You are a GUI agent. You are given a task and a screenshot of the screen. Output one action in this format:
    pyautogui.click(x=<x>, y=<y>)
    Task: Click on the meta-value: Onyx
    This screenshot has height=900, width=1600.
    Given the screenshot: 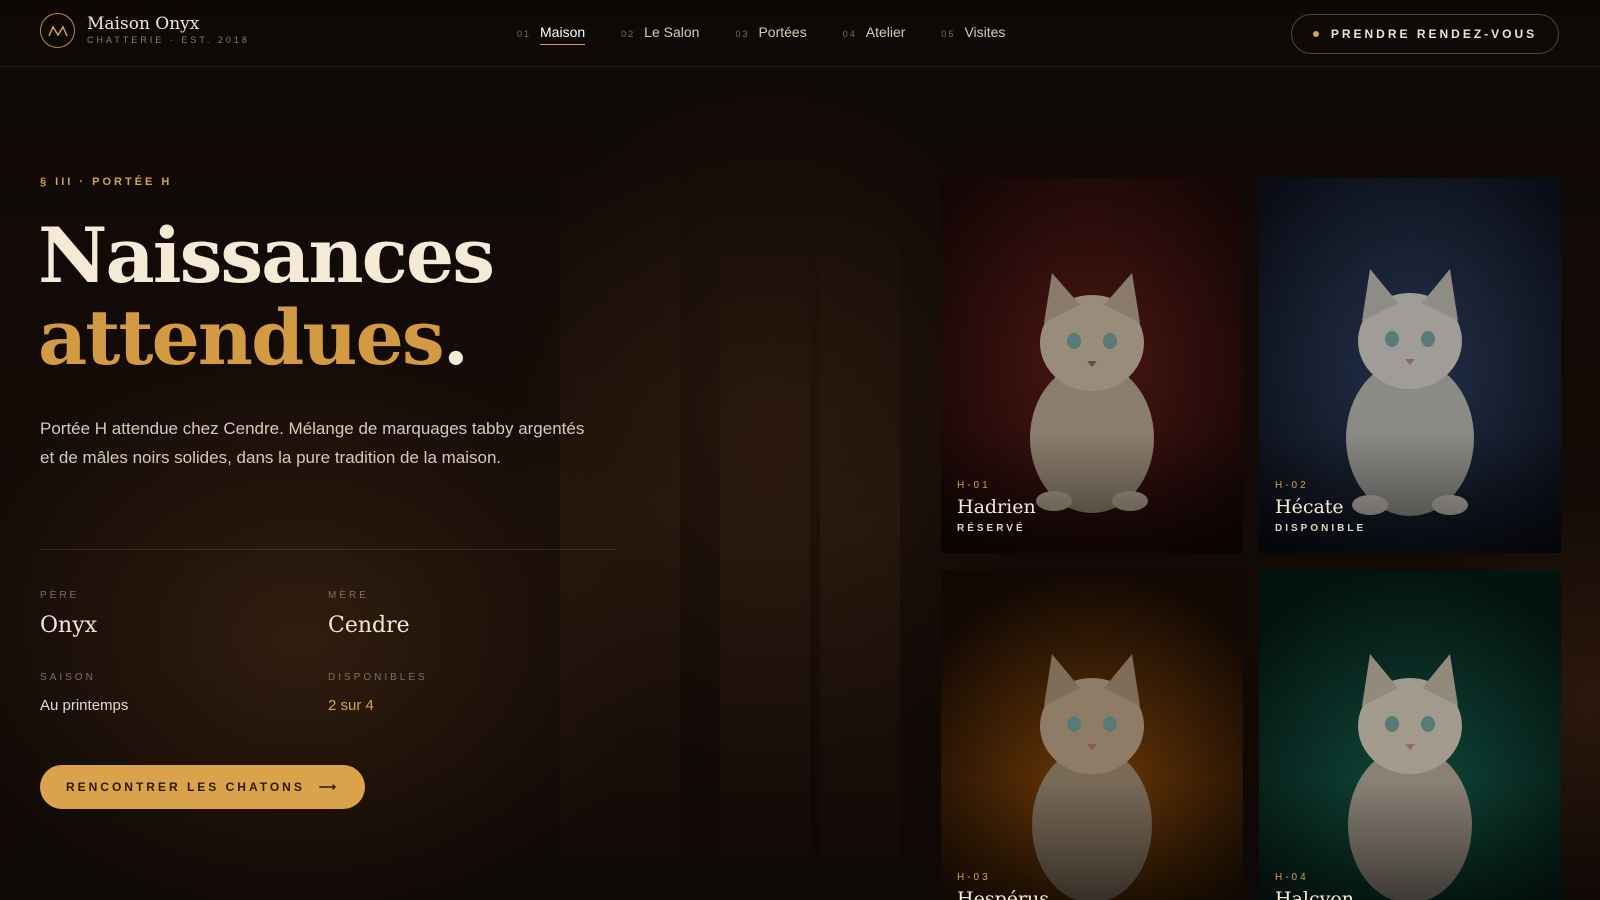 What is the action you would take?
    pyautogui.click(x=69, y=625)
    